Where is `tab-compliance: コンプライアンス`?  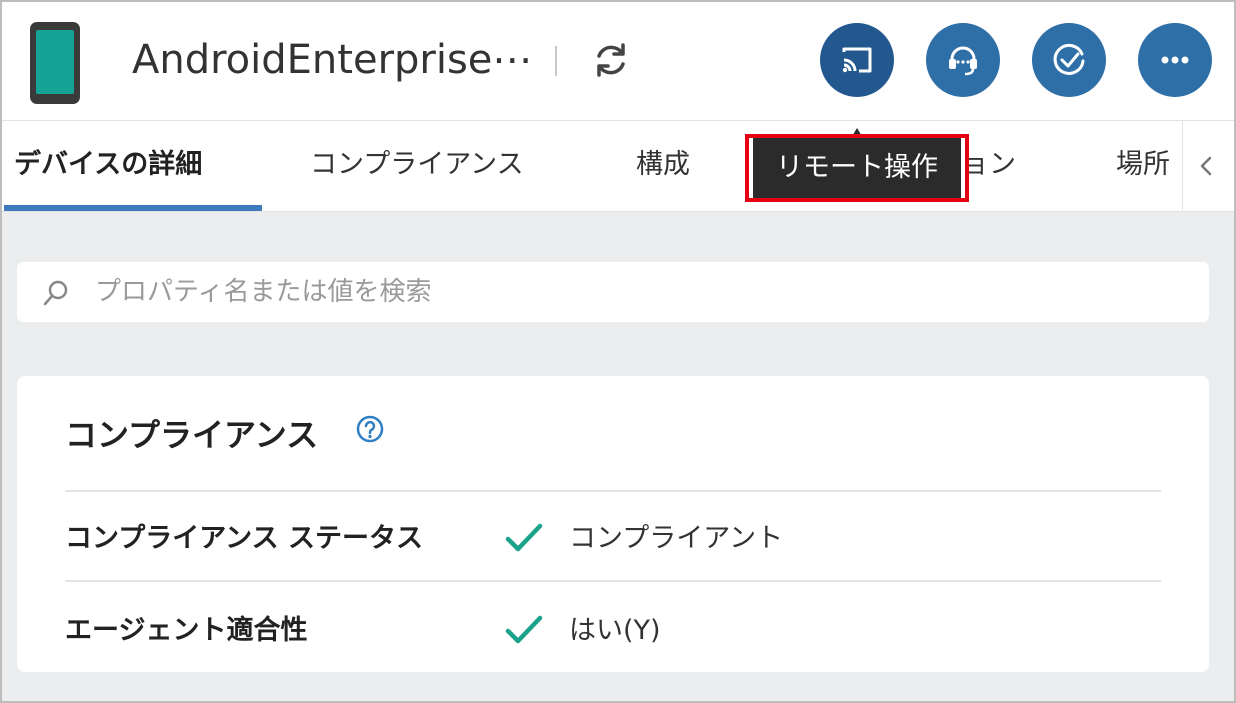 tab-compliance: コンプライアンス is located at coordinates (417, 166).